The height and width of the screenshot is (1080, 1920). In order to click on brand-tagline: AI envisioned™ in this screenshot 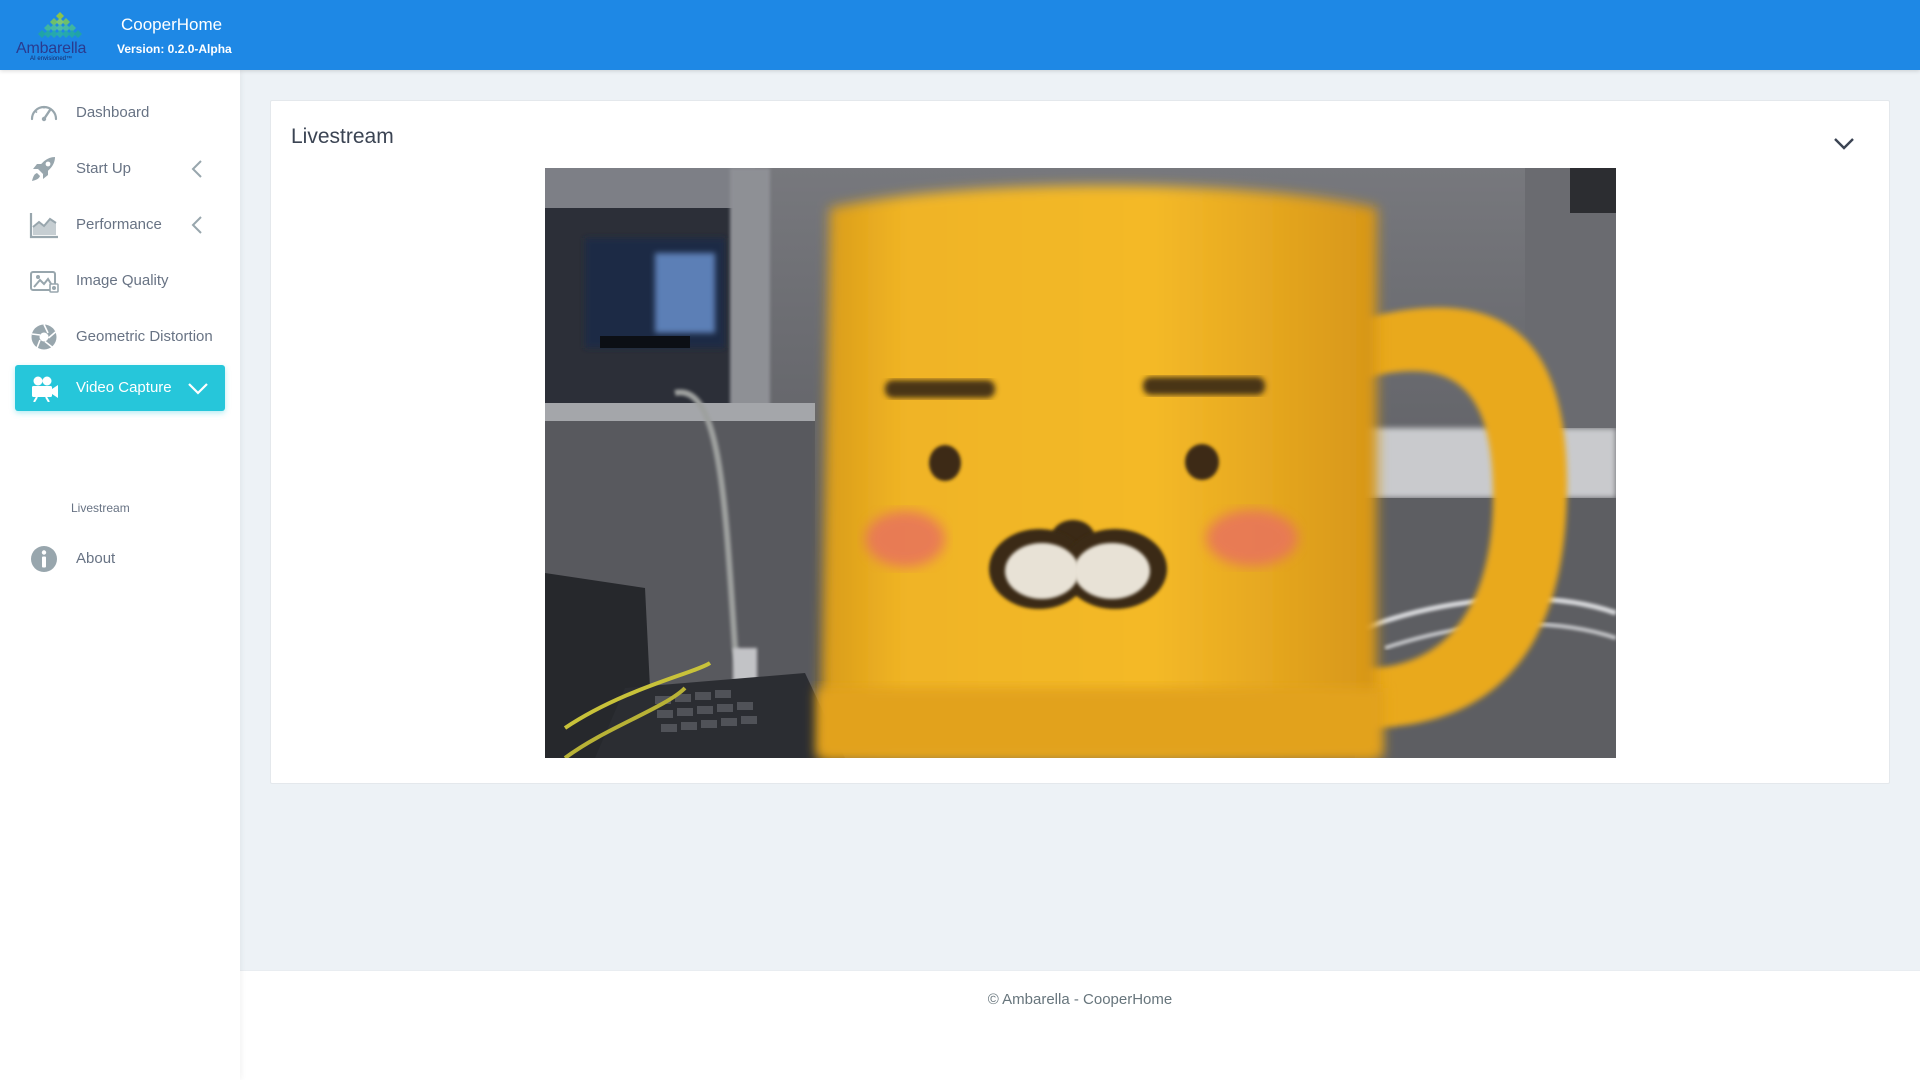, I will do `click(51, 59)`.